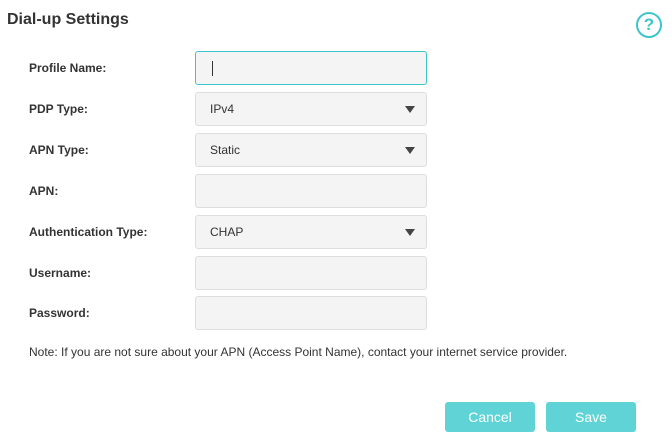 The height and width of the screenshot is (448, 672). I want to click on auth-type-value: CHAP, so click(227, 232).